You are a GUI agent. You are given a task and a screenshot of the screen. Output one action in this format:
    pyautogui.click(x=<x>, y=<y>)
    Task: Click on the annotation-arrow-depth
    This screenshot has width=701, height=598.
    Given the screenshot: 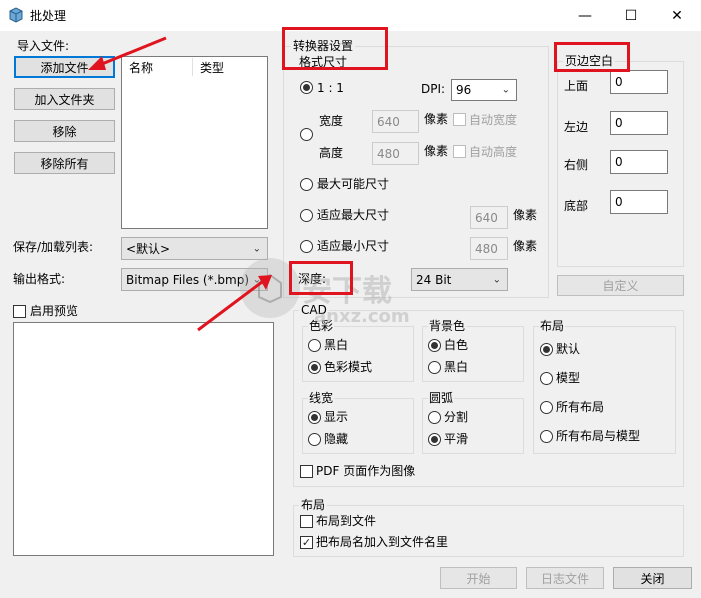 What is the action you would take?
    pyautogui.click(x=234, y=303)
    